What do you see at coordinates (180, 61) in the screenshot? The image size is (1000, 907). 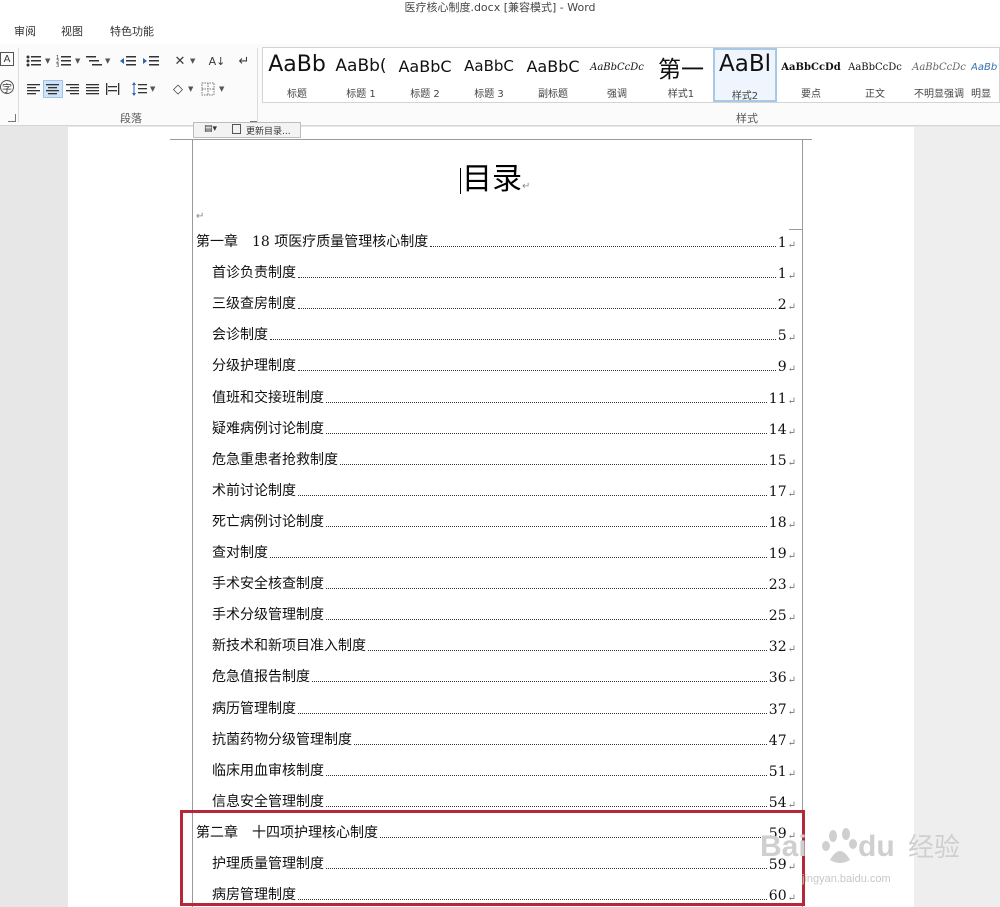 I see `chinese-layout-icon: ✕` at bounding box center [180, 61].